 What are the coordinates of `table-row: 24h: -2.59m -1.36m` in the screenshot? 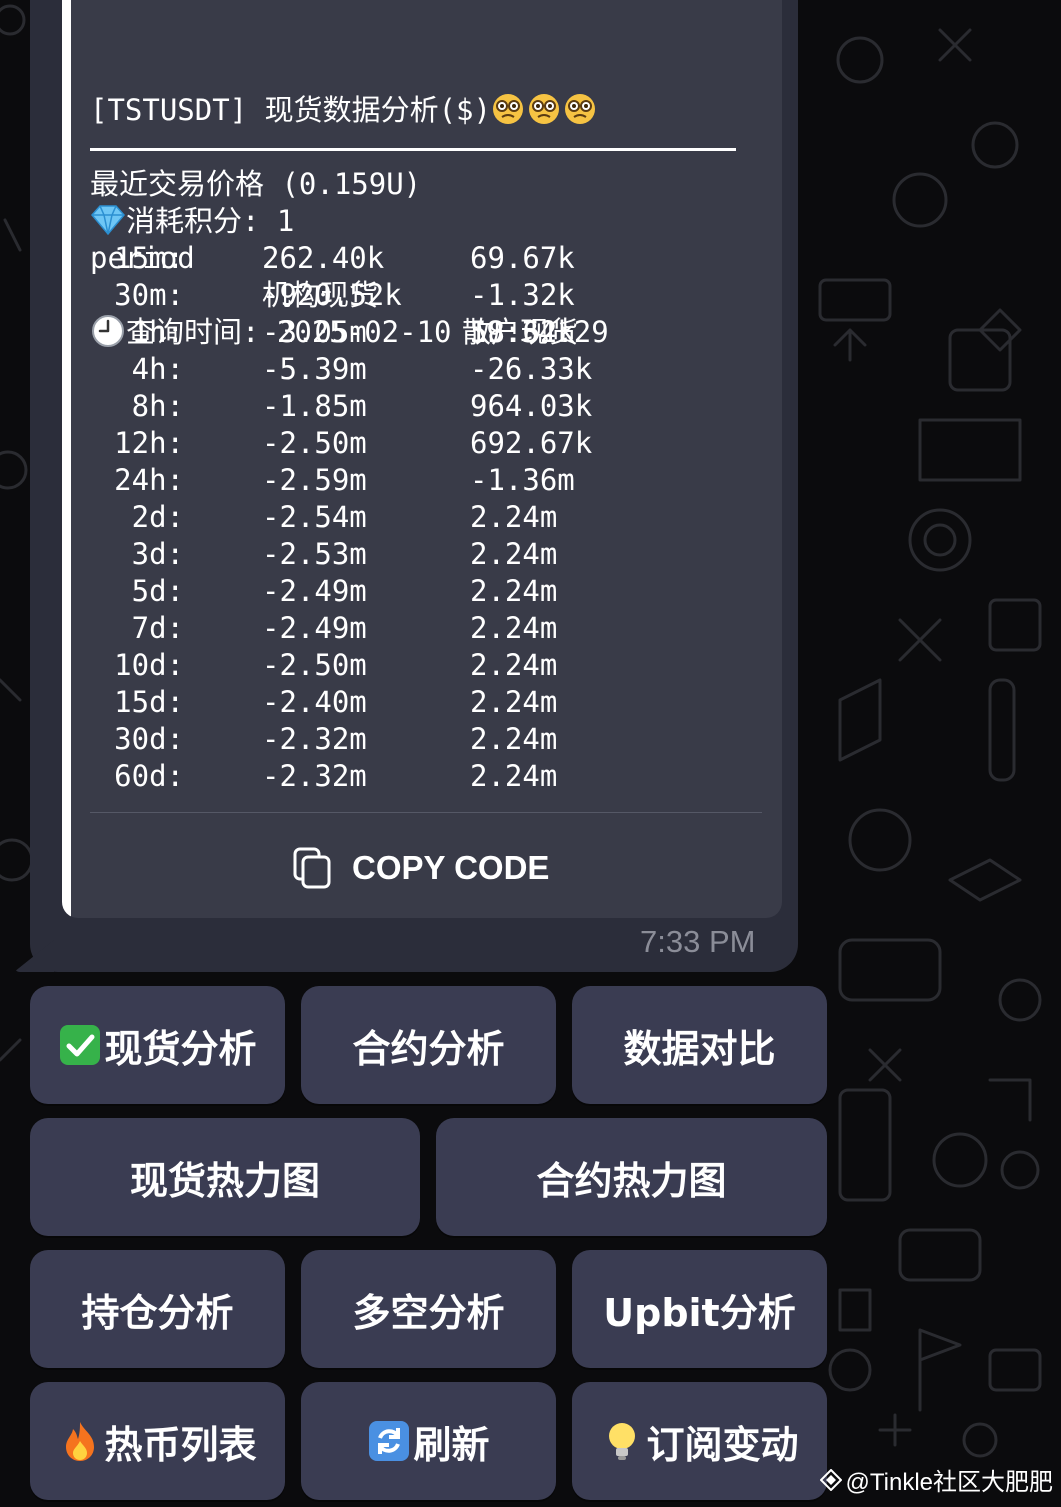 It's located at (332, 480).